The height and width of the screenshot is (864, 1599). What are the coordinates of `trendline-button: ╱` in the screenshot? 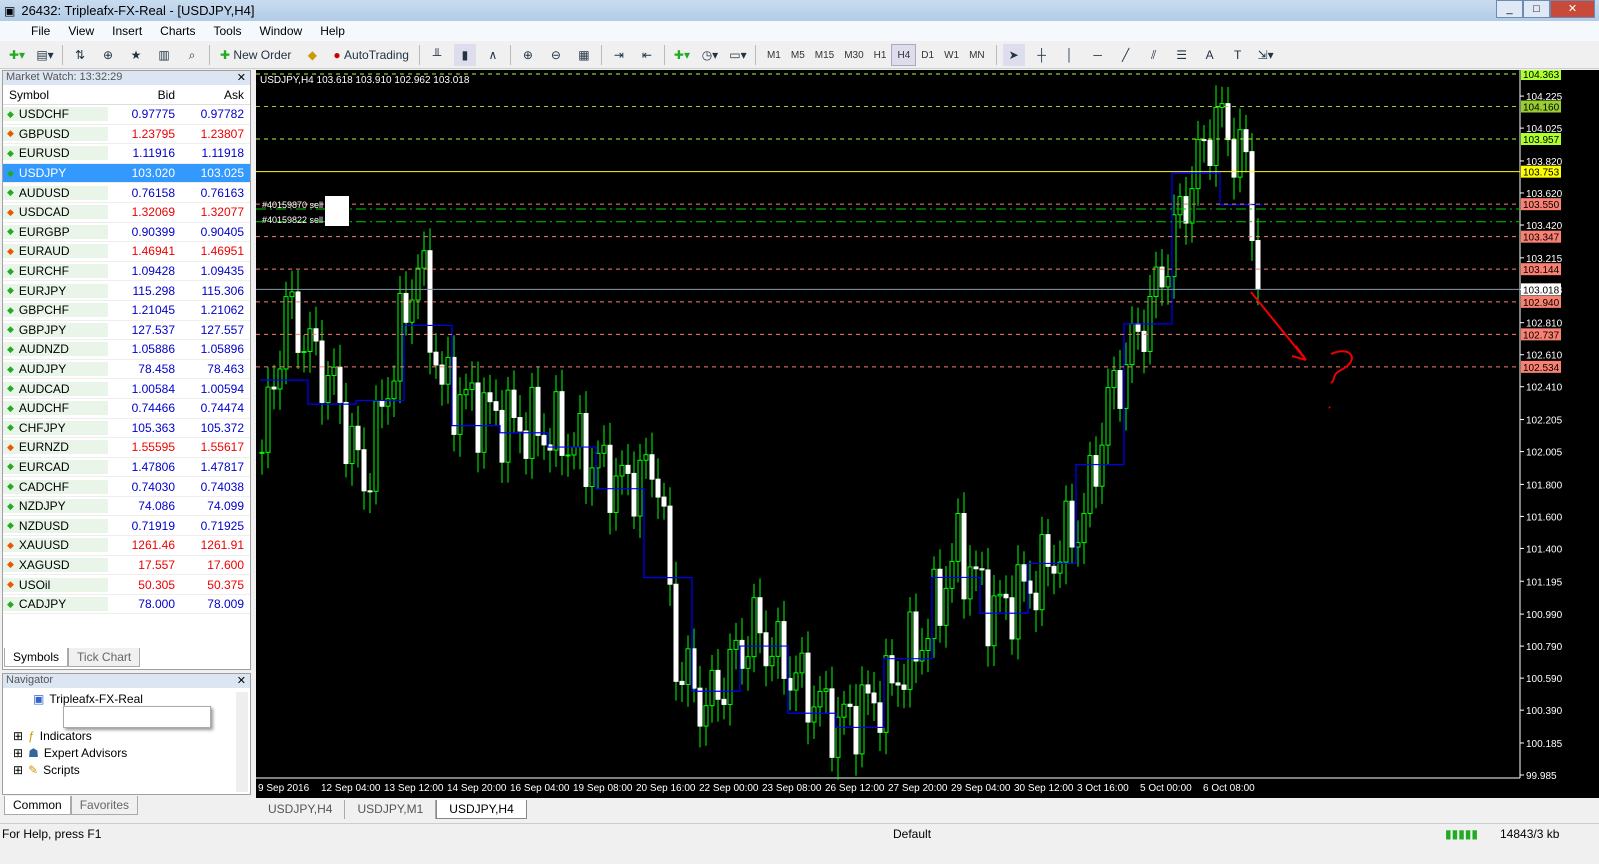 It's located at (1126, 55).